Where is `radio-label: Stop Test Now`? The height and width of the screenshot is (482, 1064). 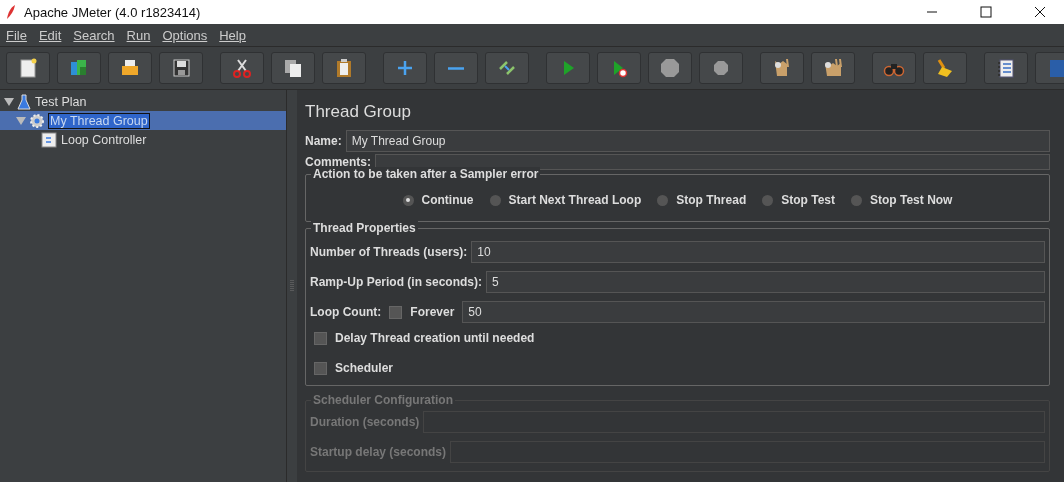 radio-label: Stop Test Now is located at coordinates (911, 200).